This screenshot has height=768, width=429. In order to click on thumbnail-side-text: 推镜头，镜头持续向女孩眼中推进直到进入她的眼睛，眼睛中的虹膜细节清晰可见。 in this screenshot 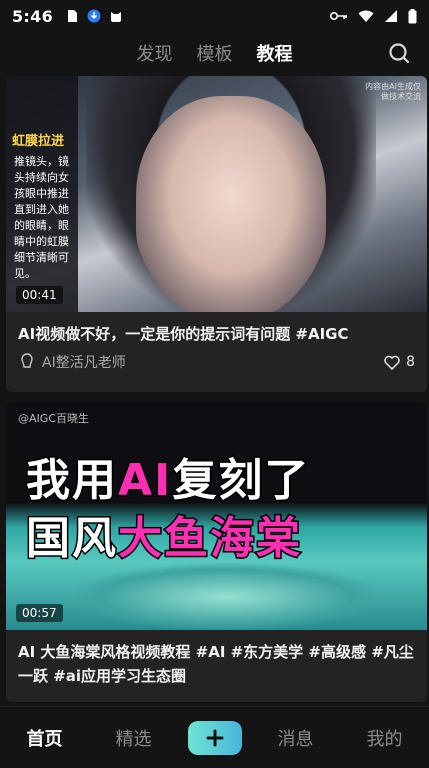, I will do `click(41, 217)`.